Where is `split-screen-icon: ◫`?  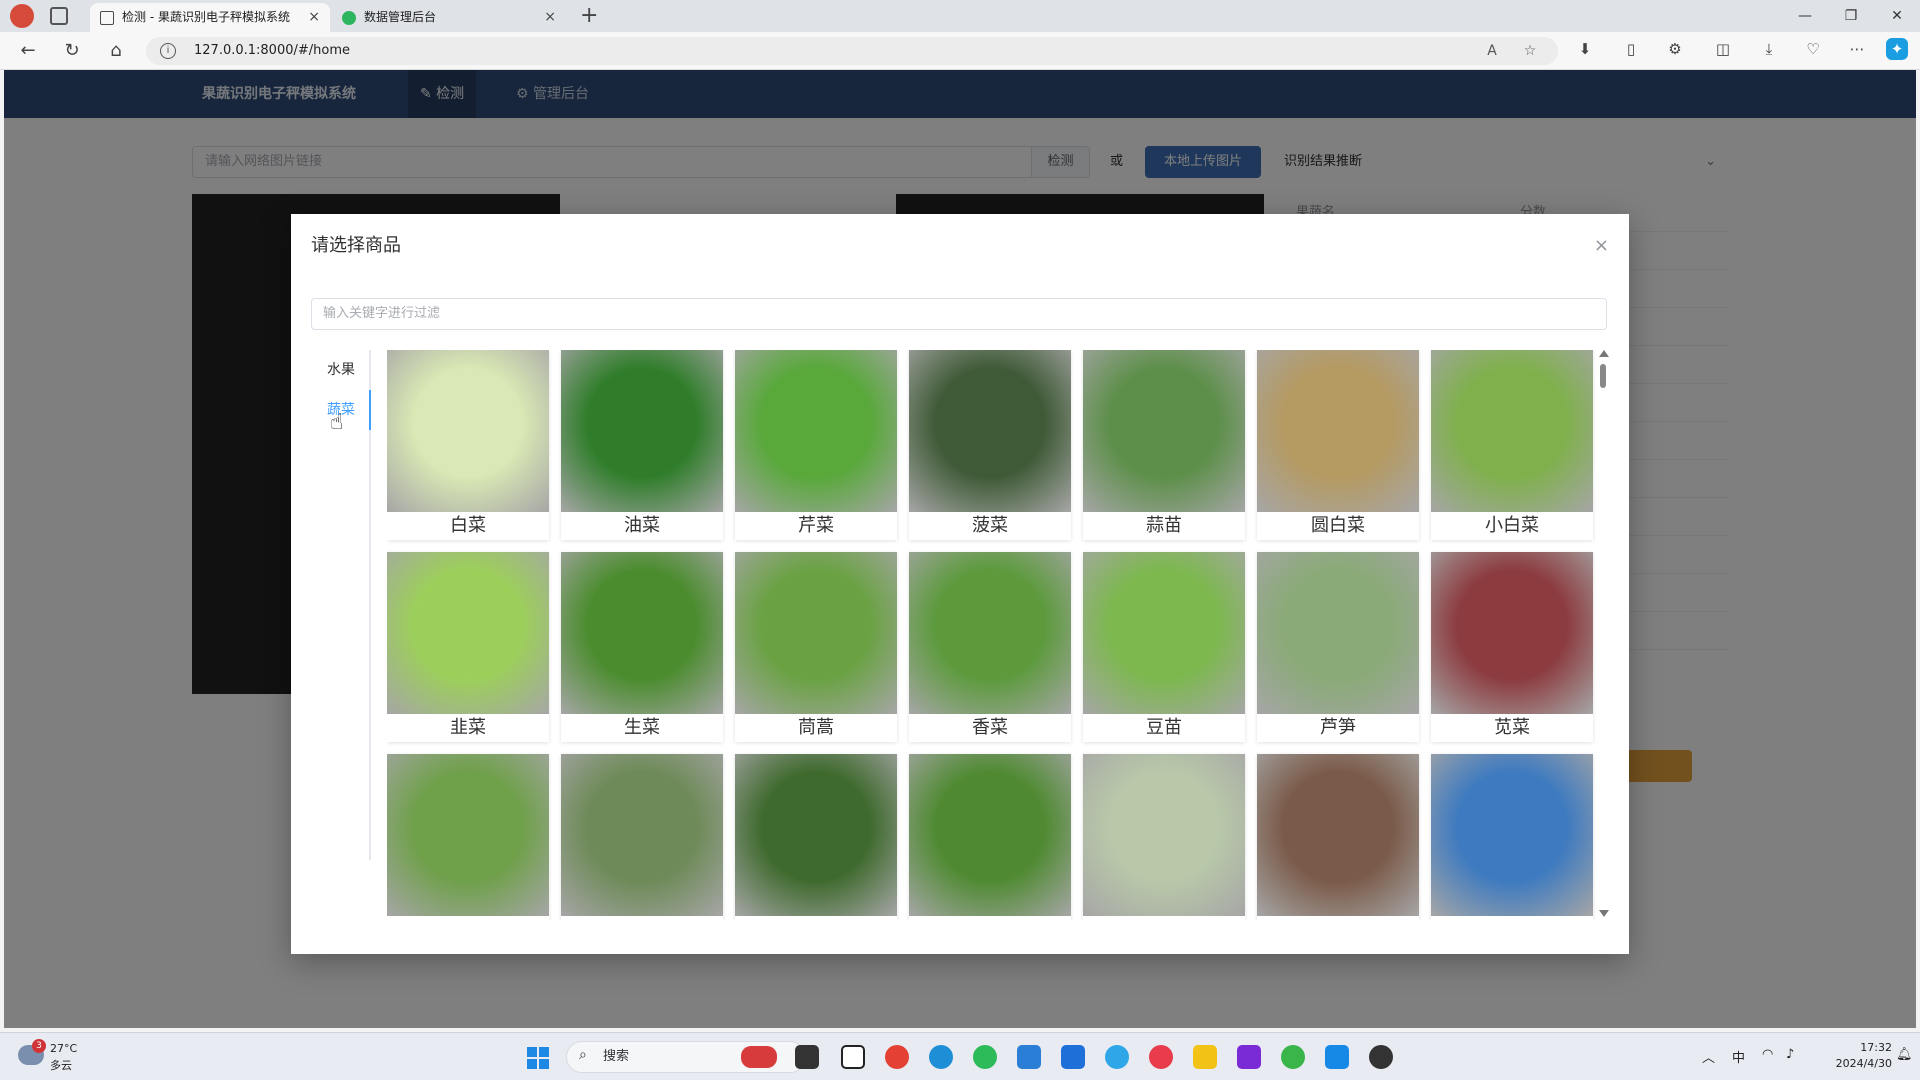 split-screen-icon: ◫ is located at coordinates (1723, 49).